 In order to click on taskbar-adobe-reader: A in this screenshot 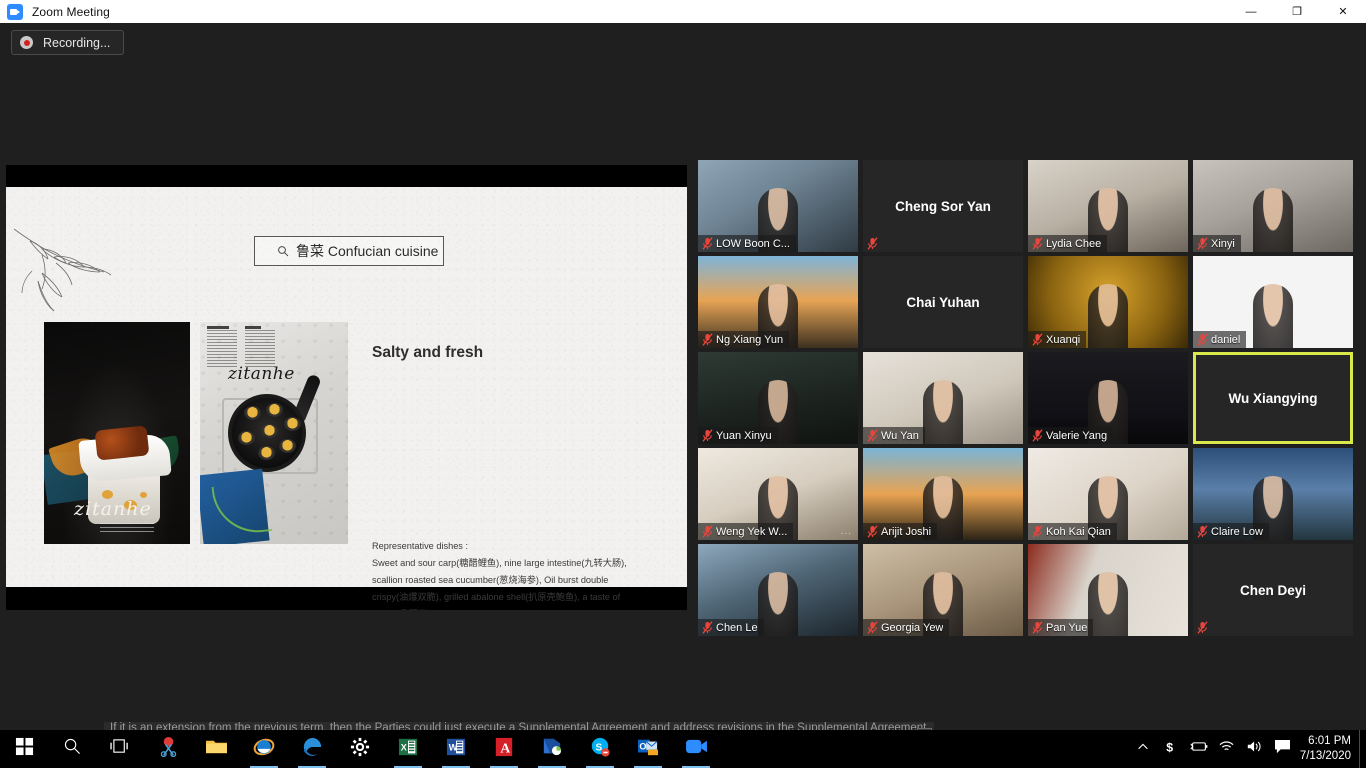, I will do `click(504, 749)`.